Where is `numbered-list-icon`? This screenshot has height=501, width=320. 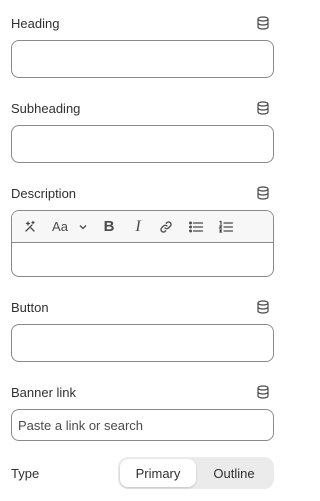
numbered-list-icon is located at coordinates (226, 227).